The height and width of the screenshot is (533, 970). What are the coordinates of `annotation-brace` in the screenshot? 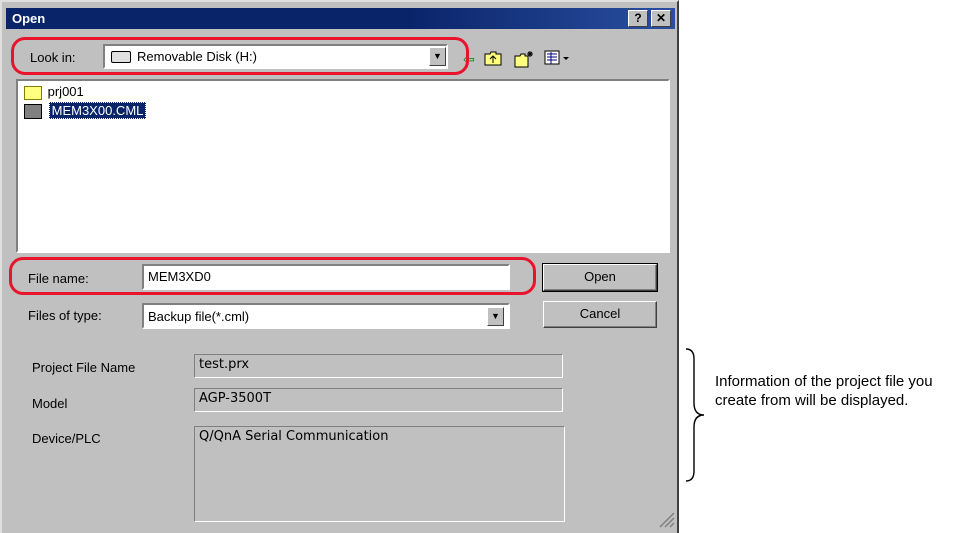 It's located at (695, 415).